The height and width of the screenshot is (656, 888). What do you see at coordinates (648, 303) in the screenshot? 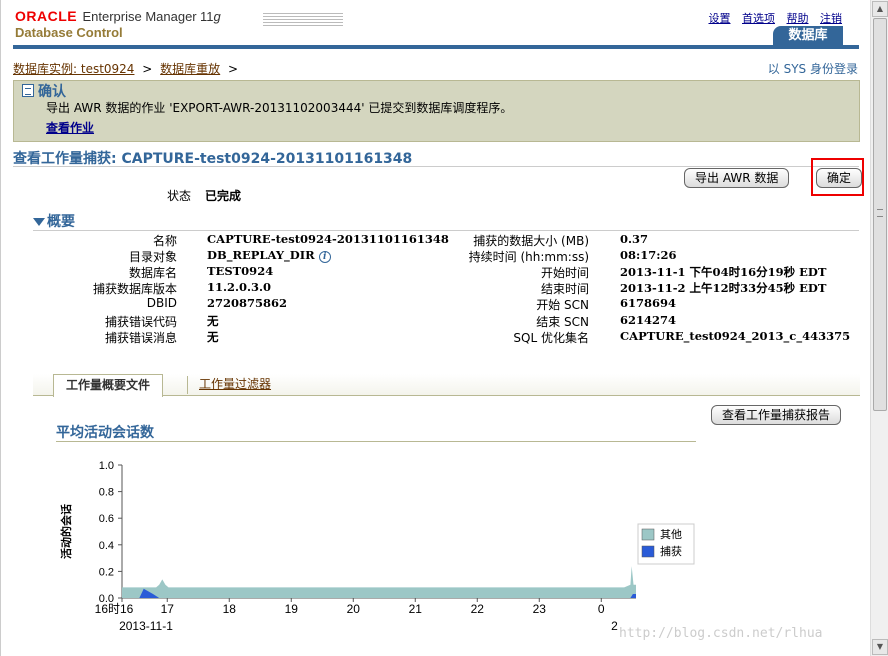
I see `overview-field-value: 6178694` at bounding box center [648, 303].